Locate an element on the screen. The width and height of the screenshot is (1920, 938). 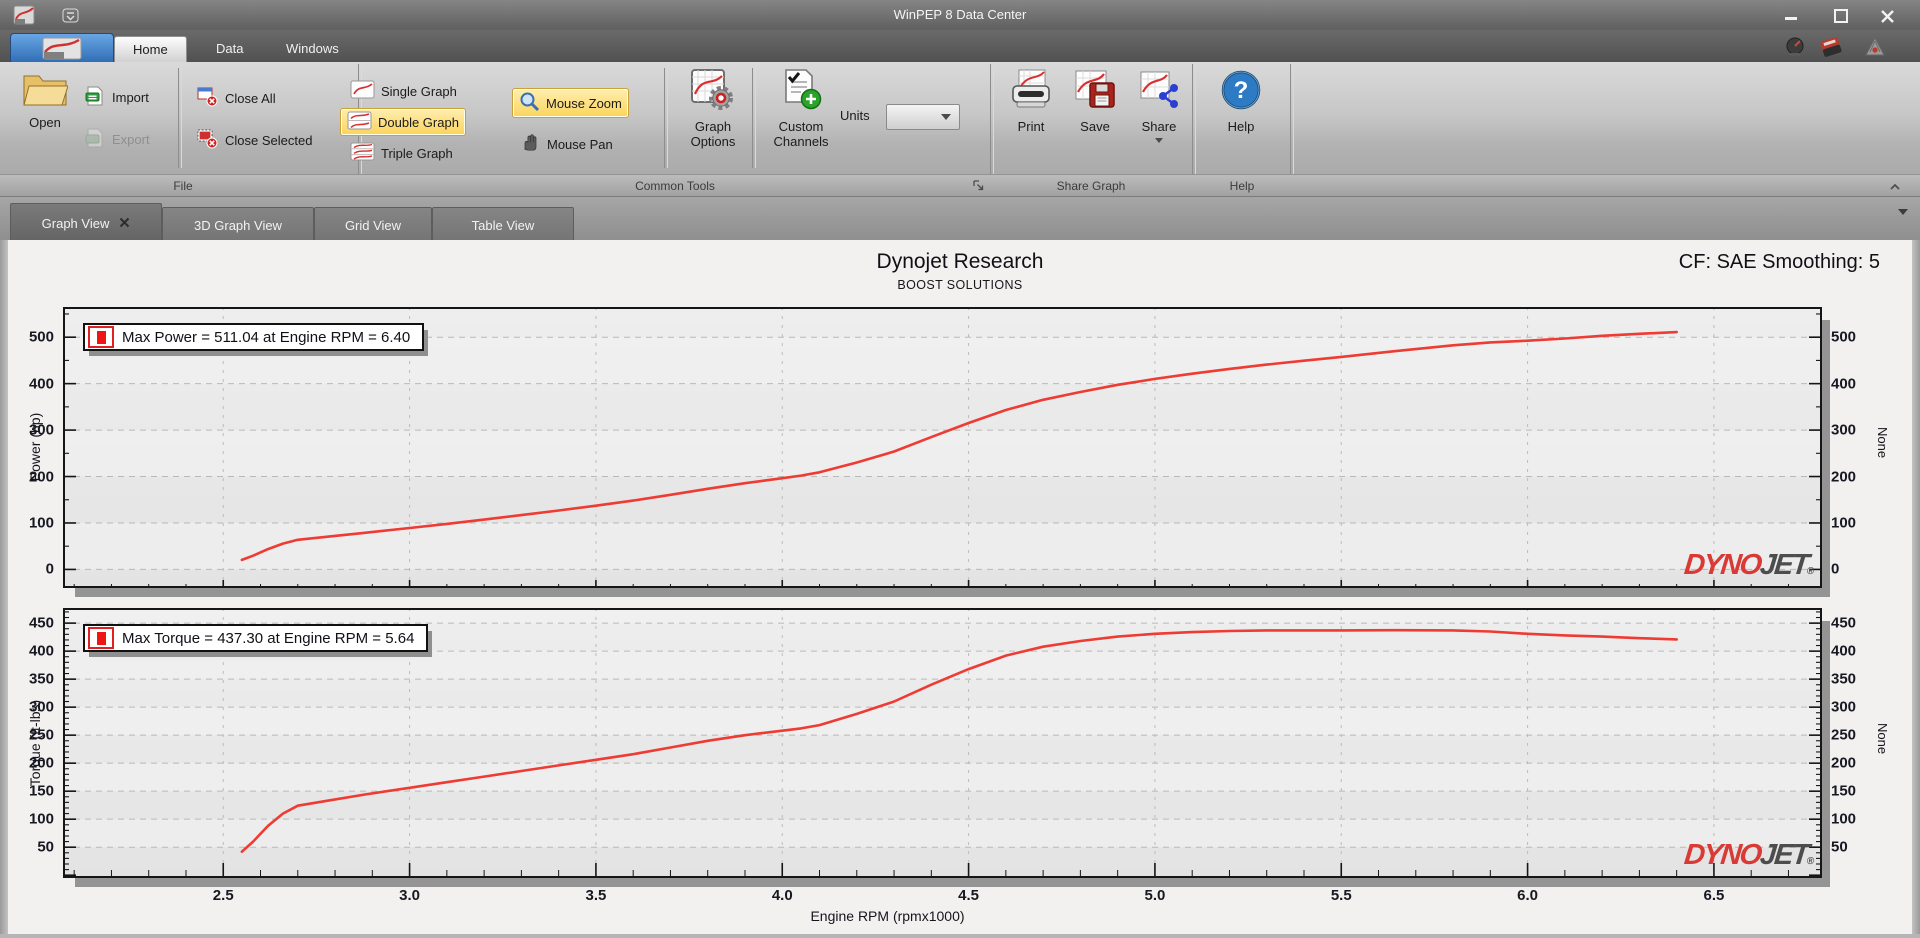
power-right-axis-title: None is located at coordinates (1882, 443).